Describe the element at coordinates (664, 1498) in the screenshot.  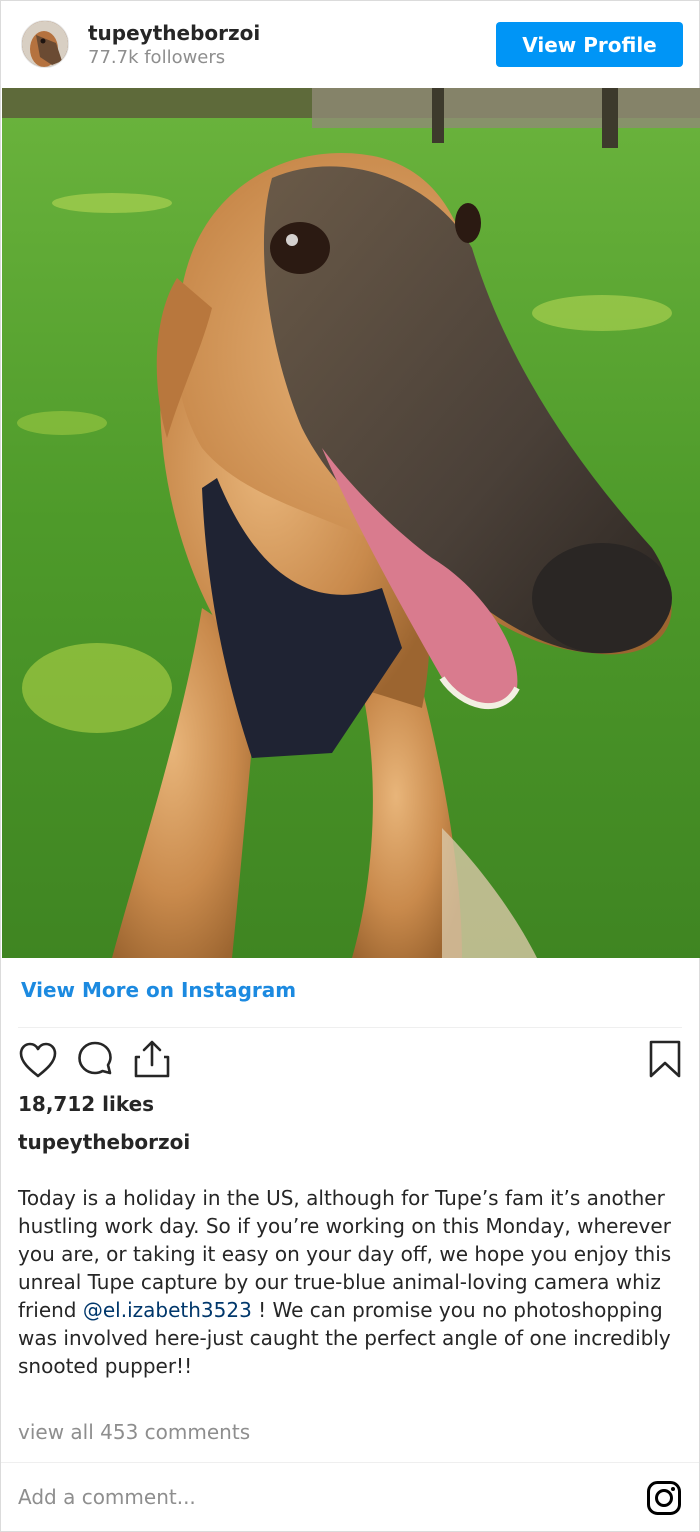
I see `instagram-logo-icon` at that location.